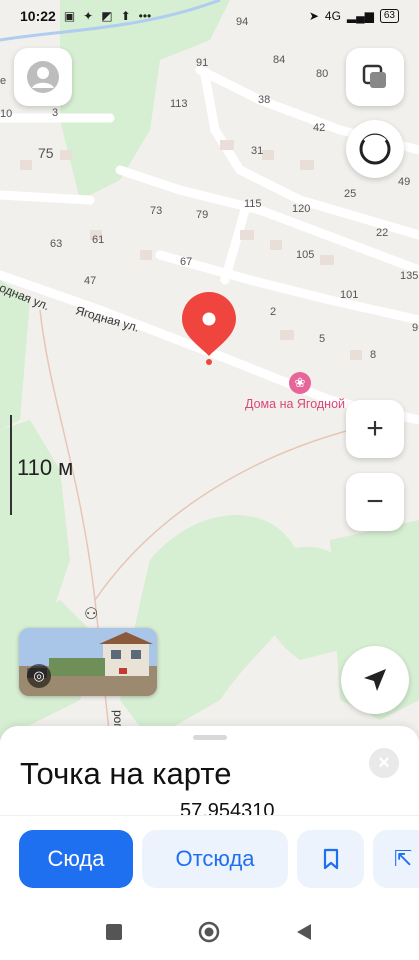  Describe the element at coordinates (227, 808) in the screenshot. I see `coordinates: 57.954310` at that location.